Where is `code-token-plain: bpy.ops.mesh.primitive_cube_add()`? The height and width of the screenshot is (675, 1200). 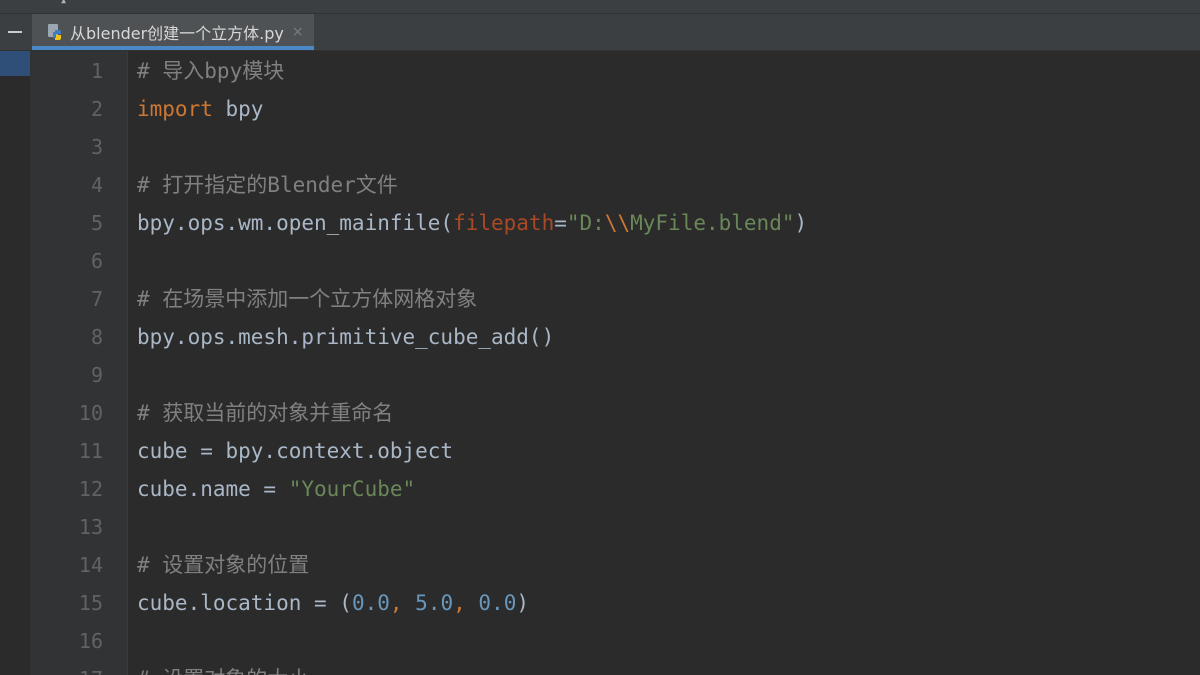
code-token-plain: bpy.ops.mesh.primitive_cube_add() is located at coordinates (346, 337).